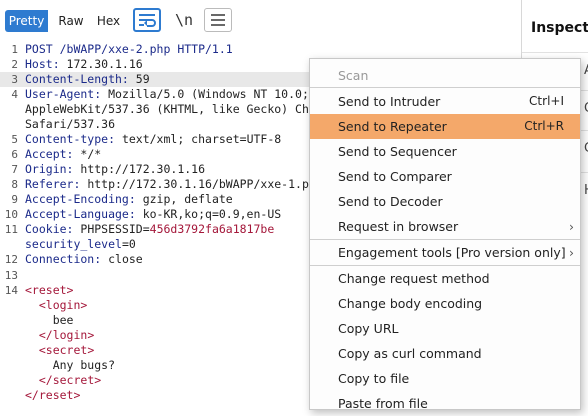 This screenshot has width=588, height=416. What do you see at coordinates (153, 139) in the screenshot?
I see `line-text: Content-type: text/xml; charset=UTF-8` at bounding box center [153, 139].